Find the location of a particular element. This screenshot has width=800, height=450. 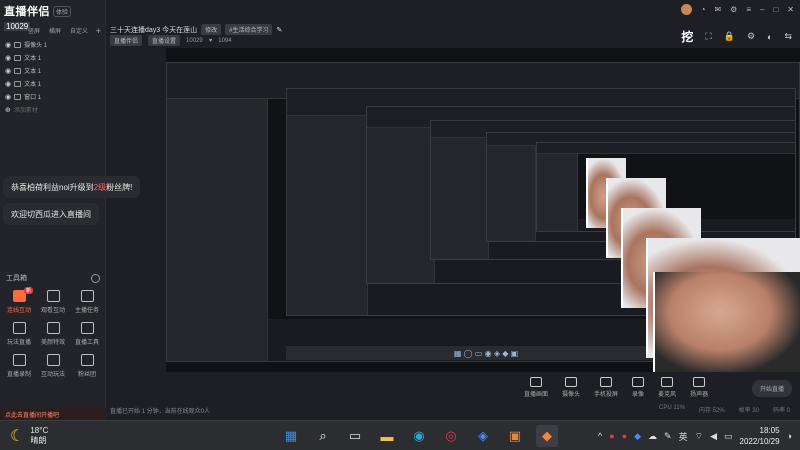

settings-icon: ⚙ is located at coordinates (733, 9).